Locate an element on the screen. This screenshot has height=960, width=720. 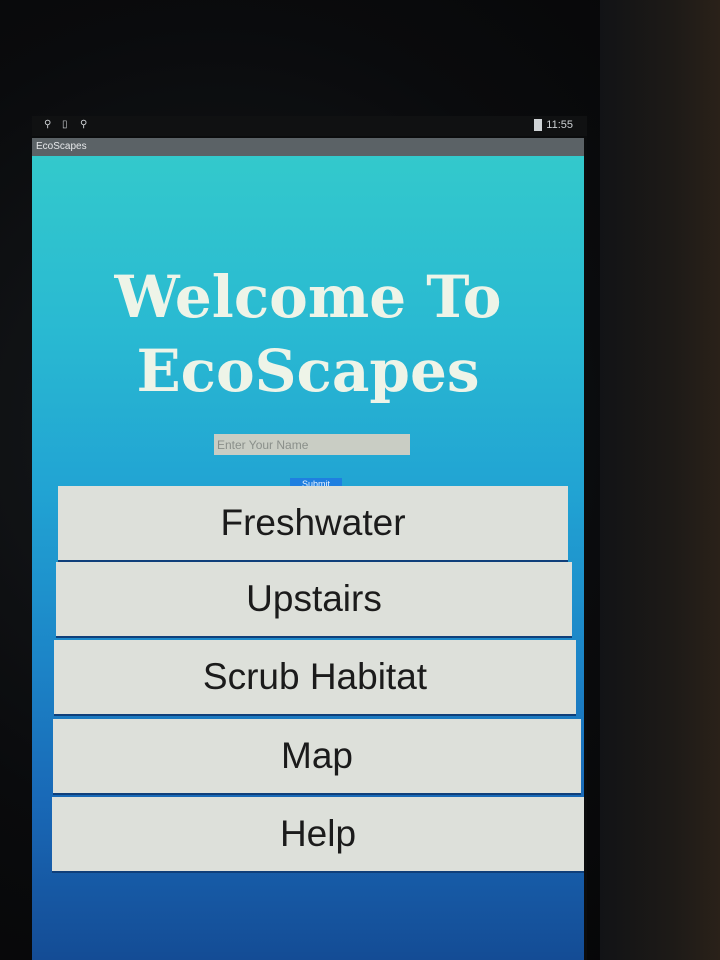
name-input is located at coordinates (312, 444).